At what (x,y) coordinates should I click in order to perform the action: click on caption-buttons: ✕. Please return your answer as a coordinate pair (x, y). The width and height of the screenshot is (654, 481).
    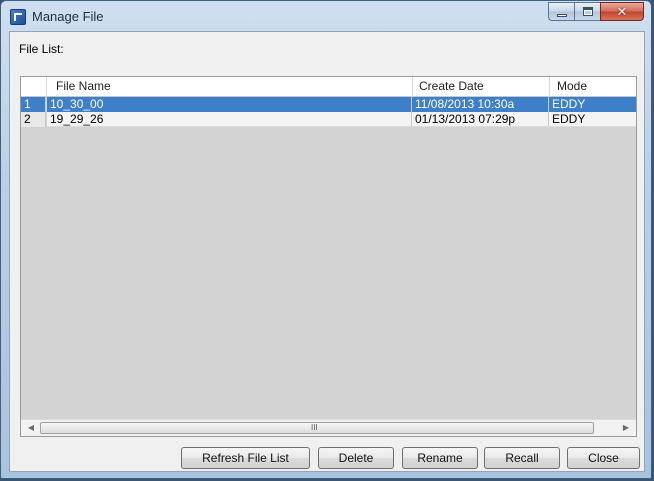
    Looking at the image, I should click on (596, 12).